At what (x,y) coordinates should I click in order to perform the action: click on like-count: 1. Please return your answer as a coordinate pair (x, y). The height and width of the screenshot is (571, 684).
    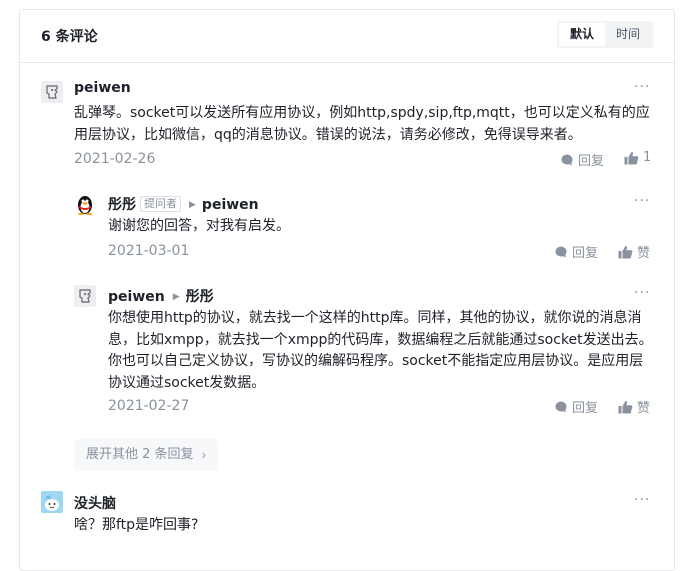
    Looking at the image, I should click on (647, 157).